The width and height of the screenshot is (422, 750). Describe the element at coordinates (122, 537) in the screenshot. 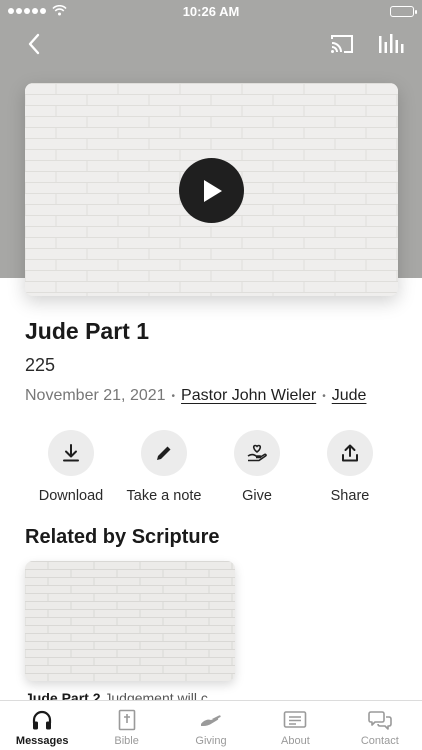

I see `related-heading: Related by Scripture` at that location.